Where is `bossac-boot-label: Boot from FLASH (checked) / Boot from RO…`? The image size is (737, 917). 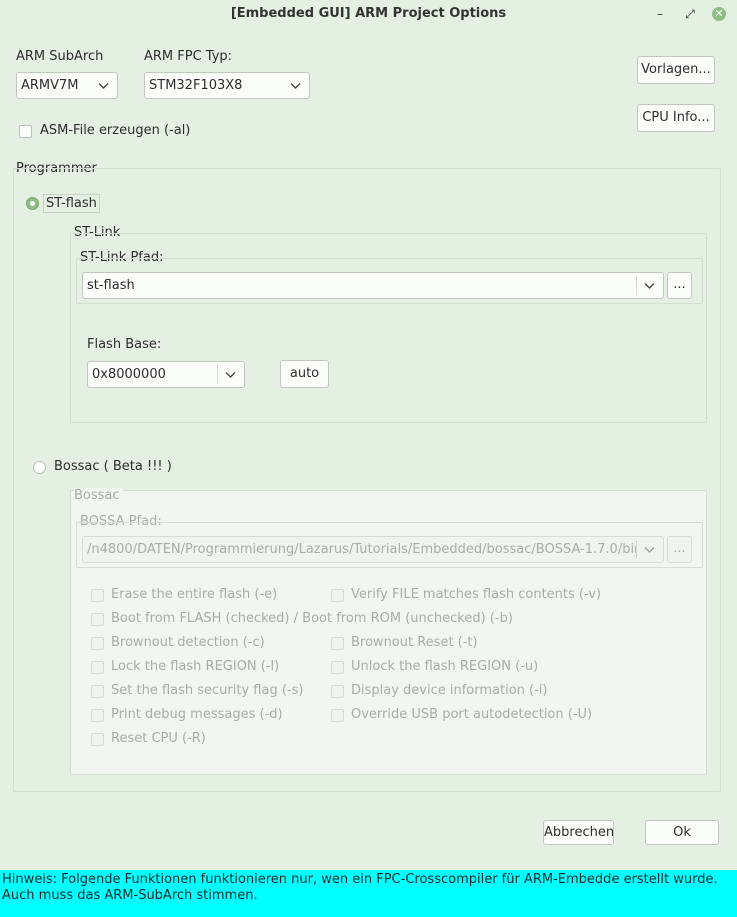 bossac-boot-label: Boot from FLASH (checked) / Boot from RO… is located at coordinates (312, 618).